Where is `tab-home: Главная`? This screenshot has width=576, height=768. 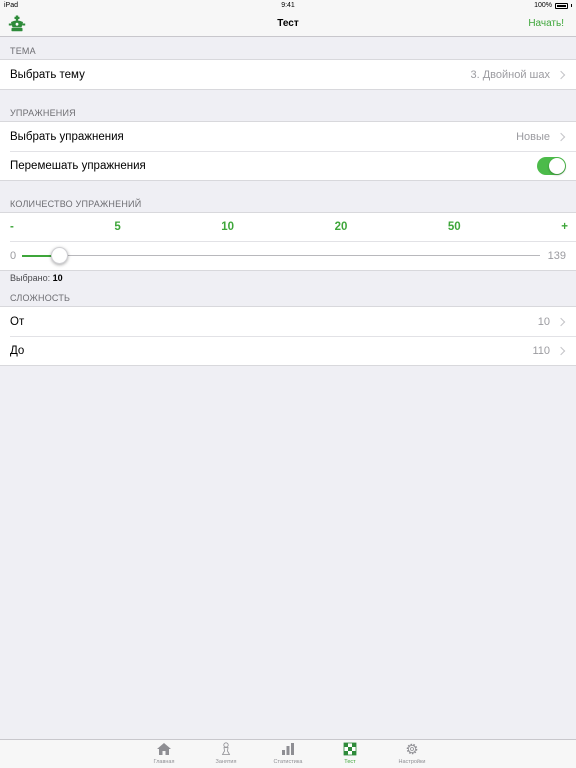 tab-home: Главная is located at coordinates (164, 754).